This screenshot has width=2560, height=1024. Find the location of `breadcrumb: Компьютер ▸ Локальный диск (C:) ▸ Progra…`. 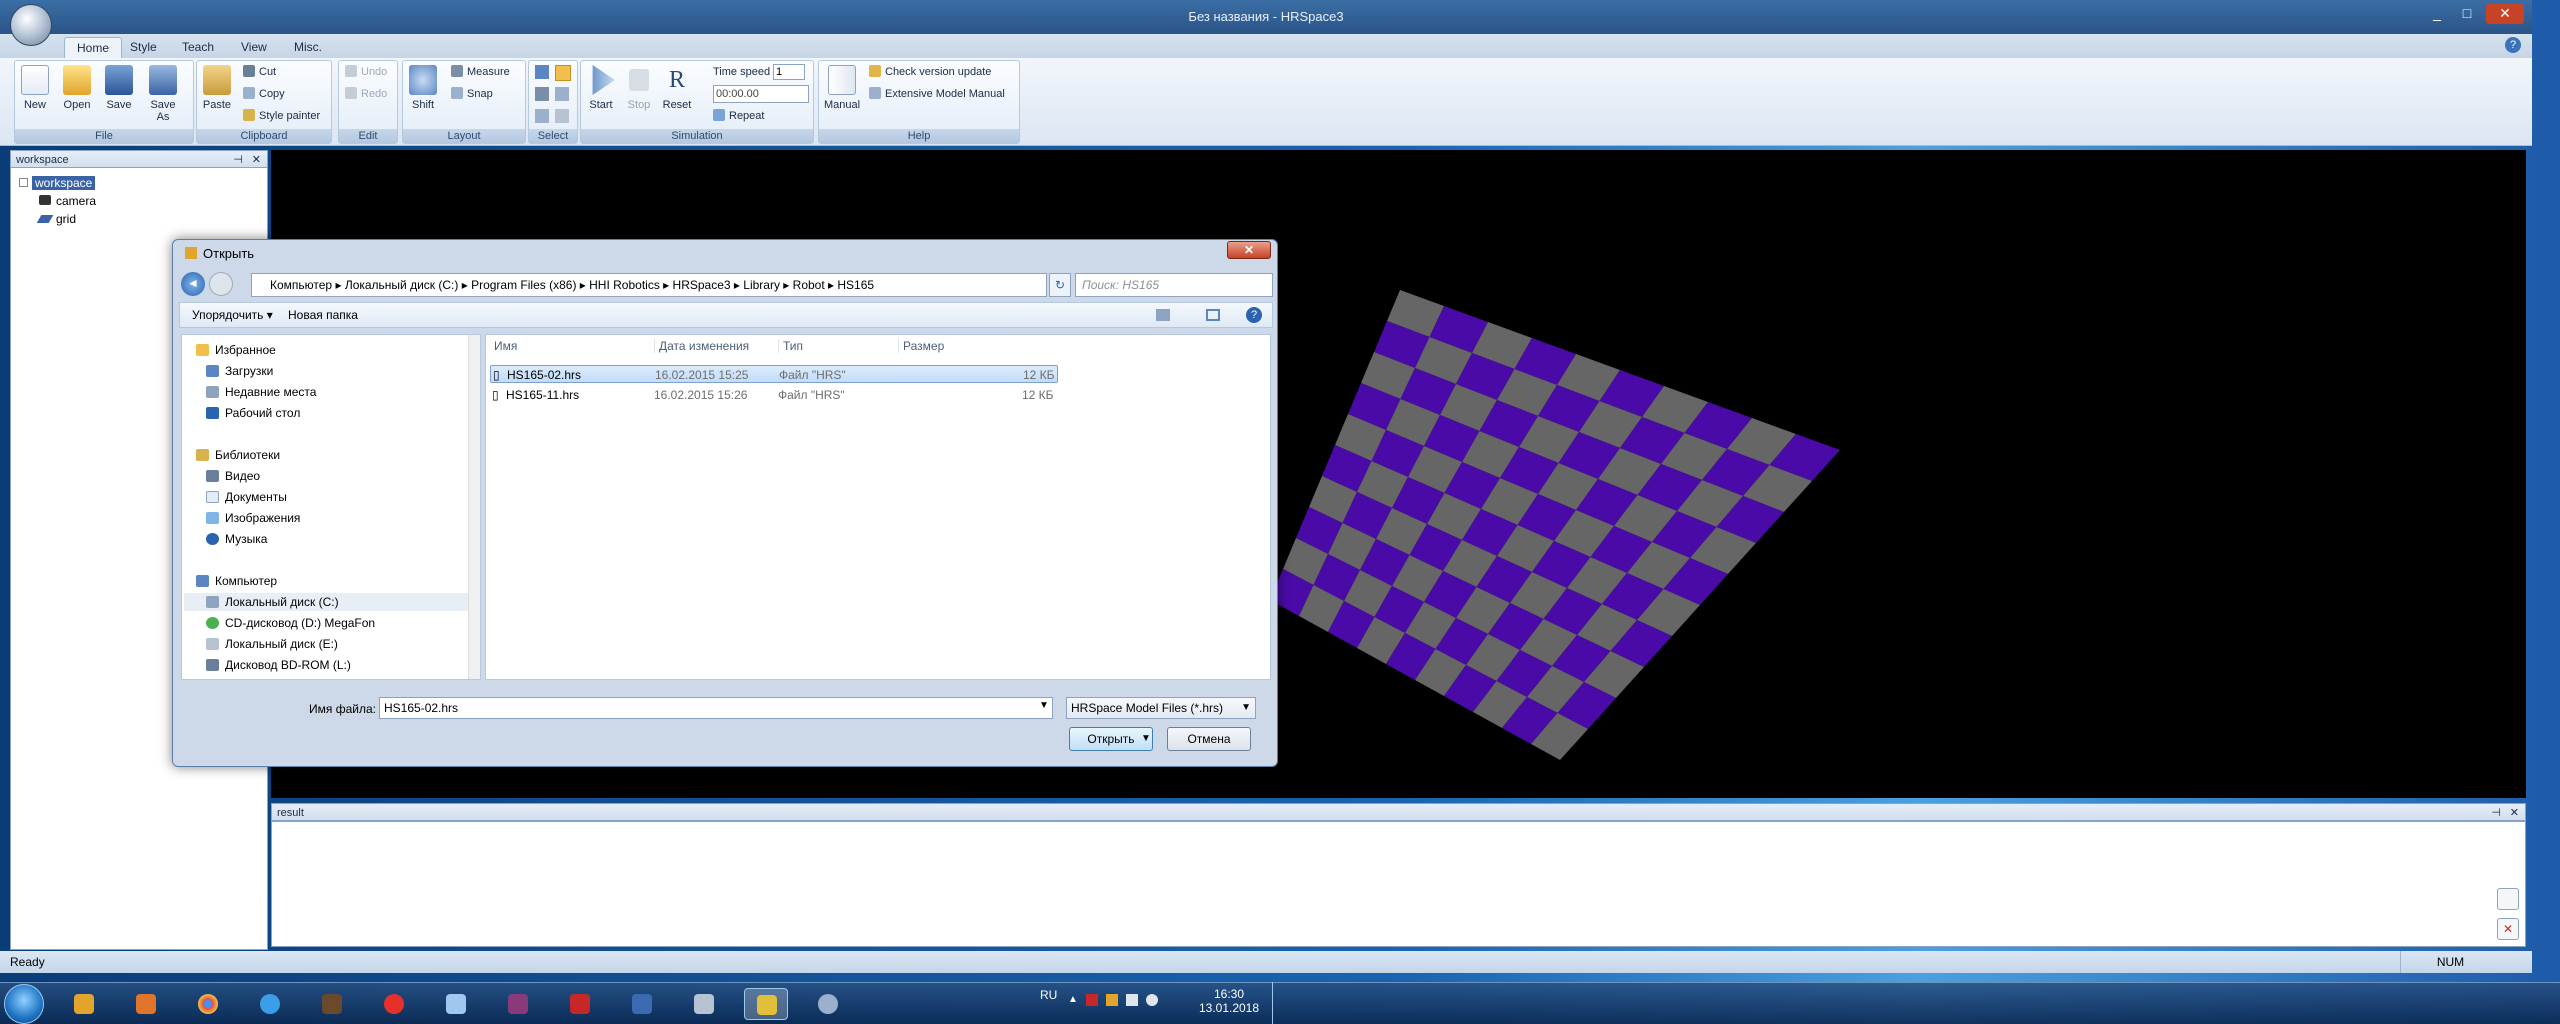

breadcrumb: Компьютер ▸ Локальный диск (C:) ▸ Progra… is located at coordinates (649, 285).